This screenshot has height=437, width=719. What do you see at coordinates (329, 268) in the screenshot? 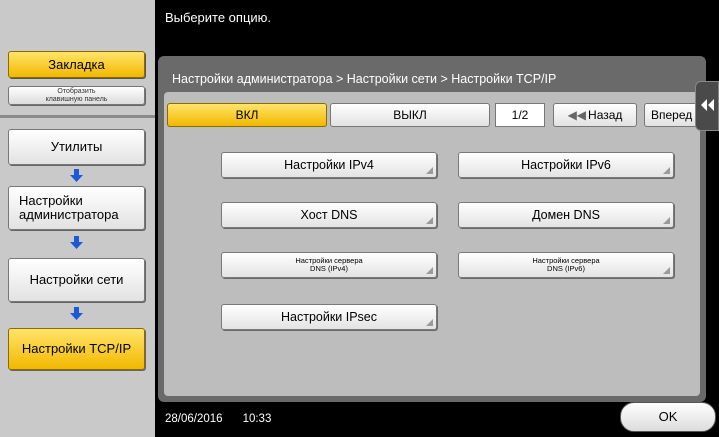
I see `dns-server-ipv4-line2: DNS (IPv4)` at bounding box center [329, 268].